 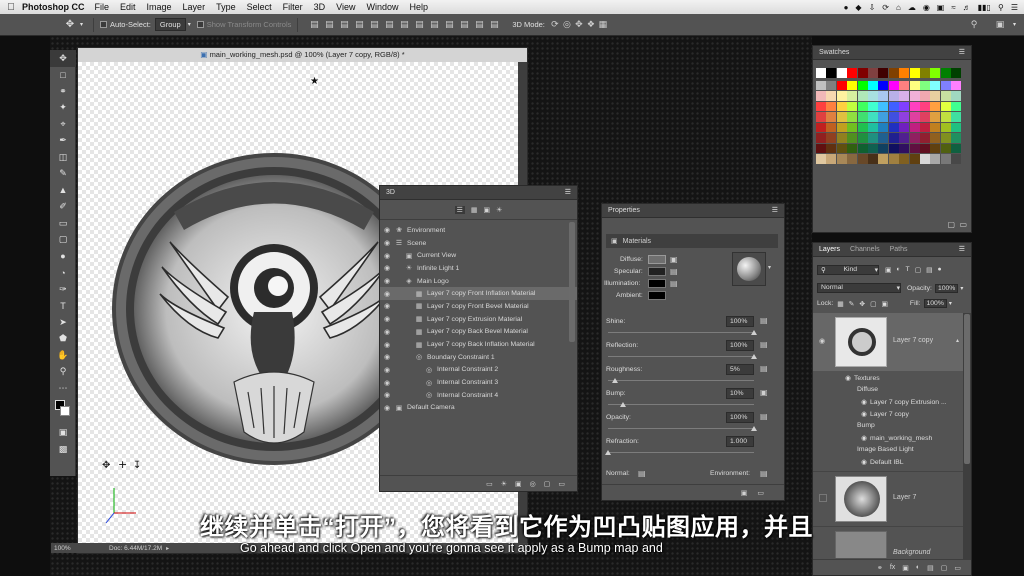 I want to click on scene-item: ◉ ◎ Internal Constraint 4, so click(x=478, y=395).